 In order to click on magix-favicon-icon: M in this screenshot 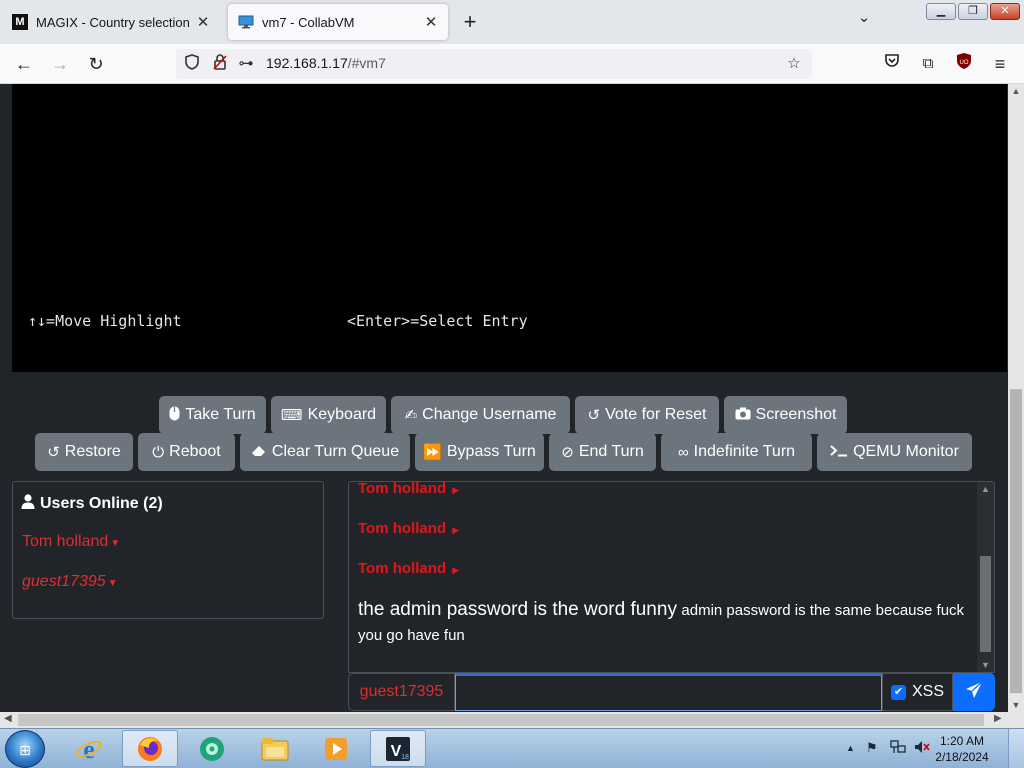, I will do `click(20, 22)`.